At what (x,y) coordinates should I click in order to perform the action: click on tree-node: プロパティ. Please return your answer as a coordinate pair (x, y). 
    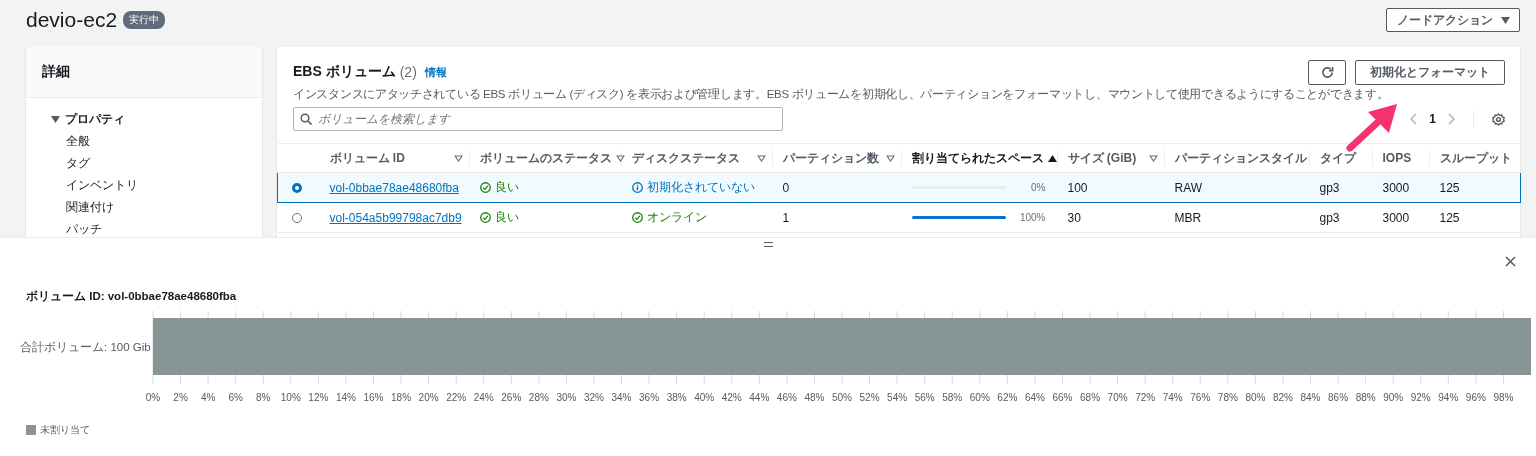
    Looking at the image, I should click on (156, 119).